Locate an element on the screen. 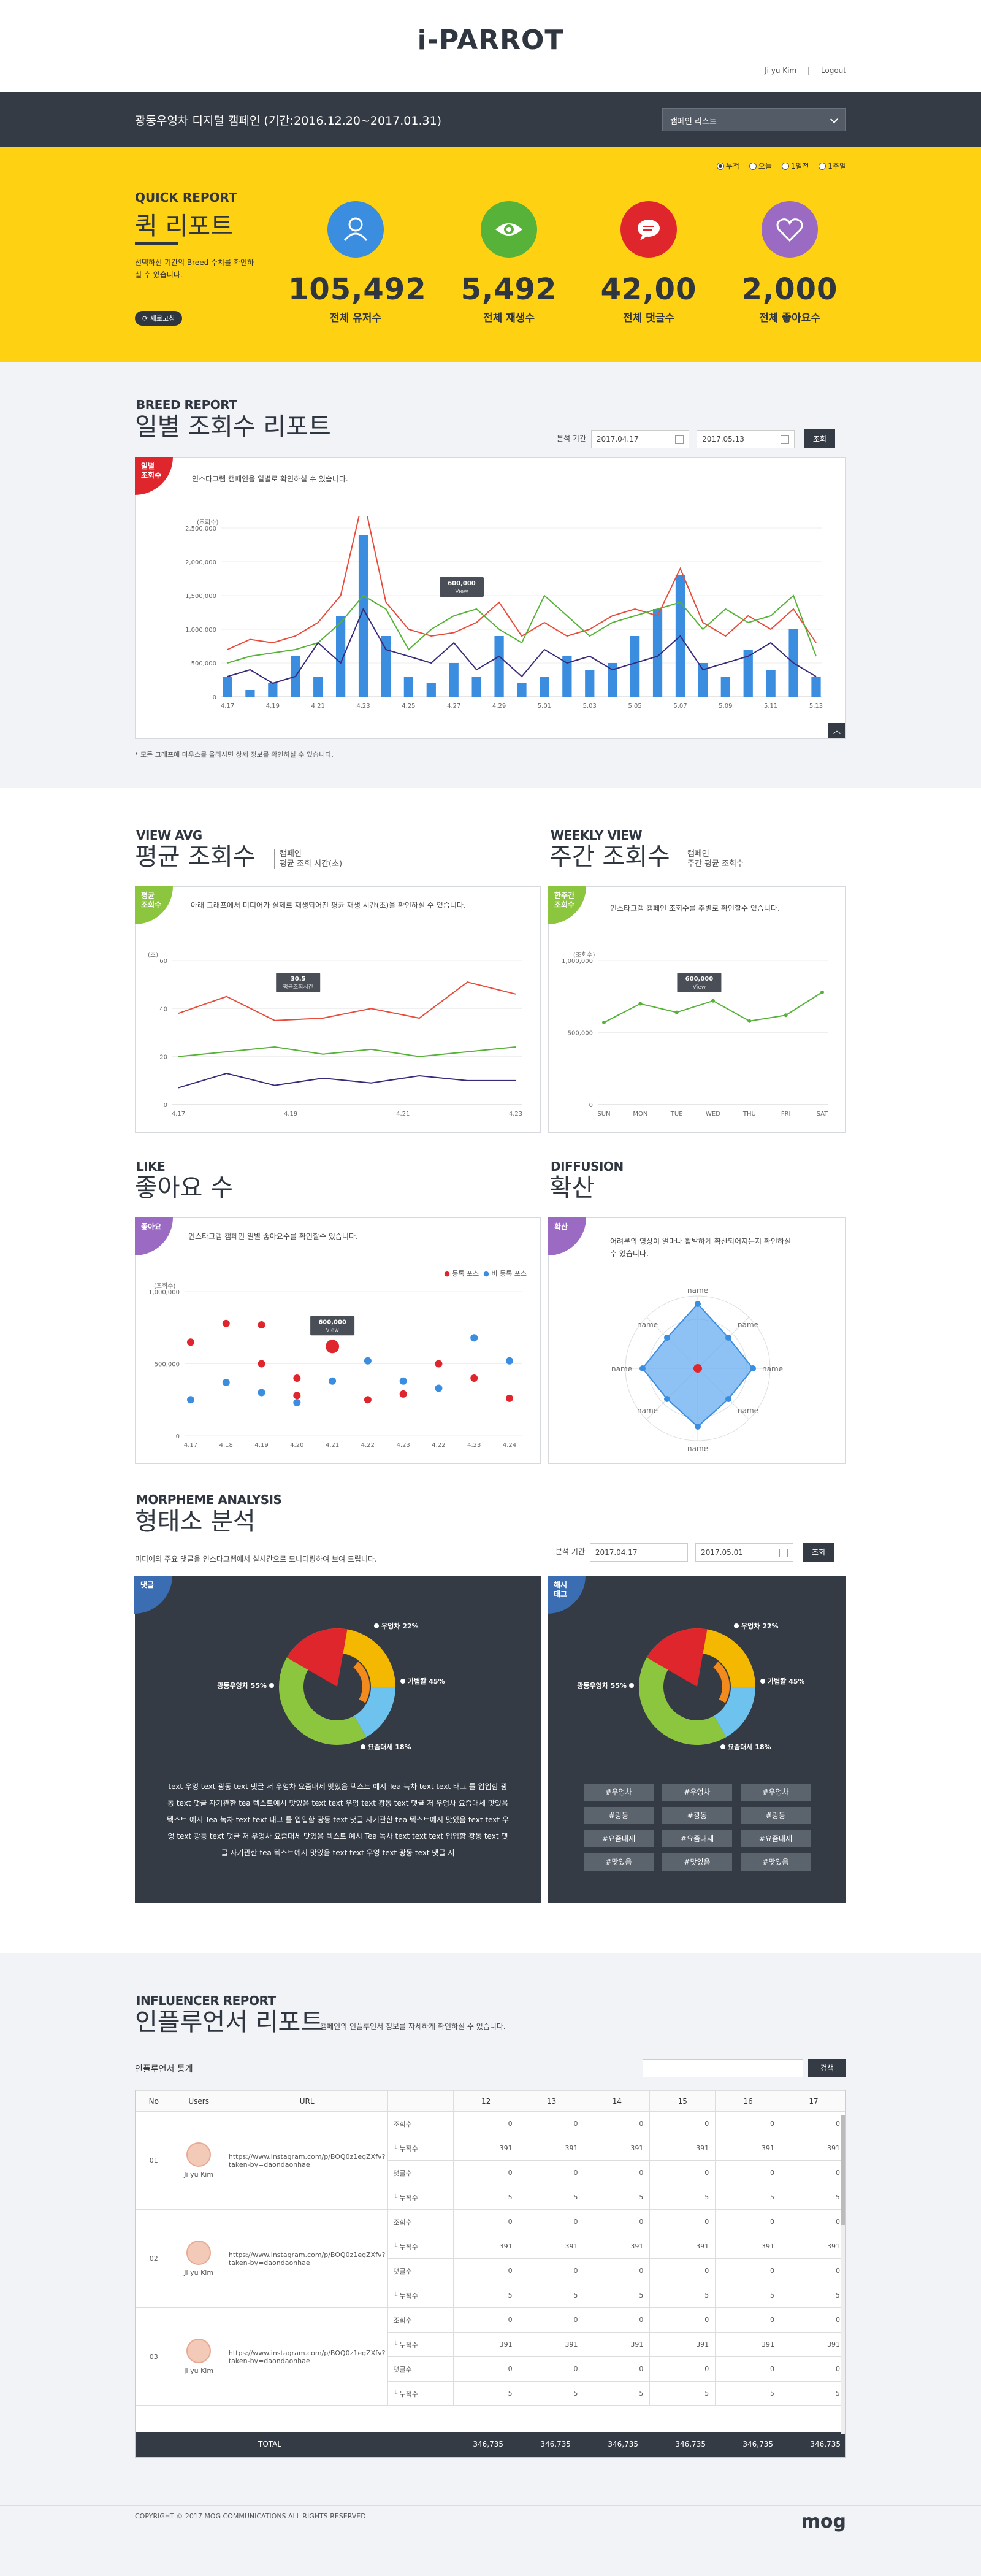 This screenshot has width=981, height=2576. radio-cumulative: 누적 is located at coordinates (727, 166).